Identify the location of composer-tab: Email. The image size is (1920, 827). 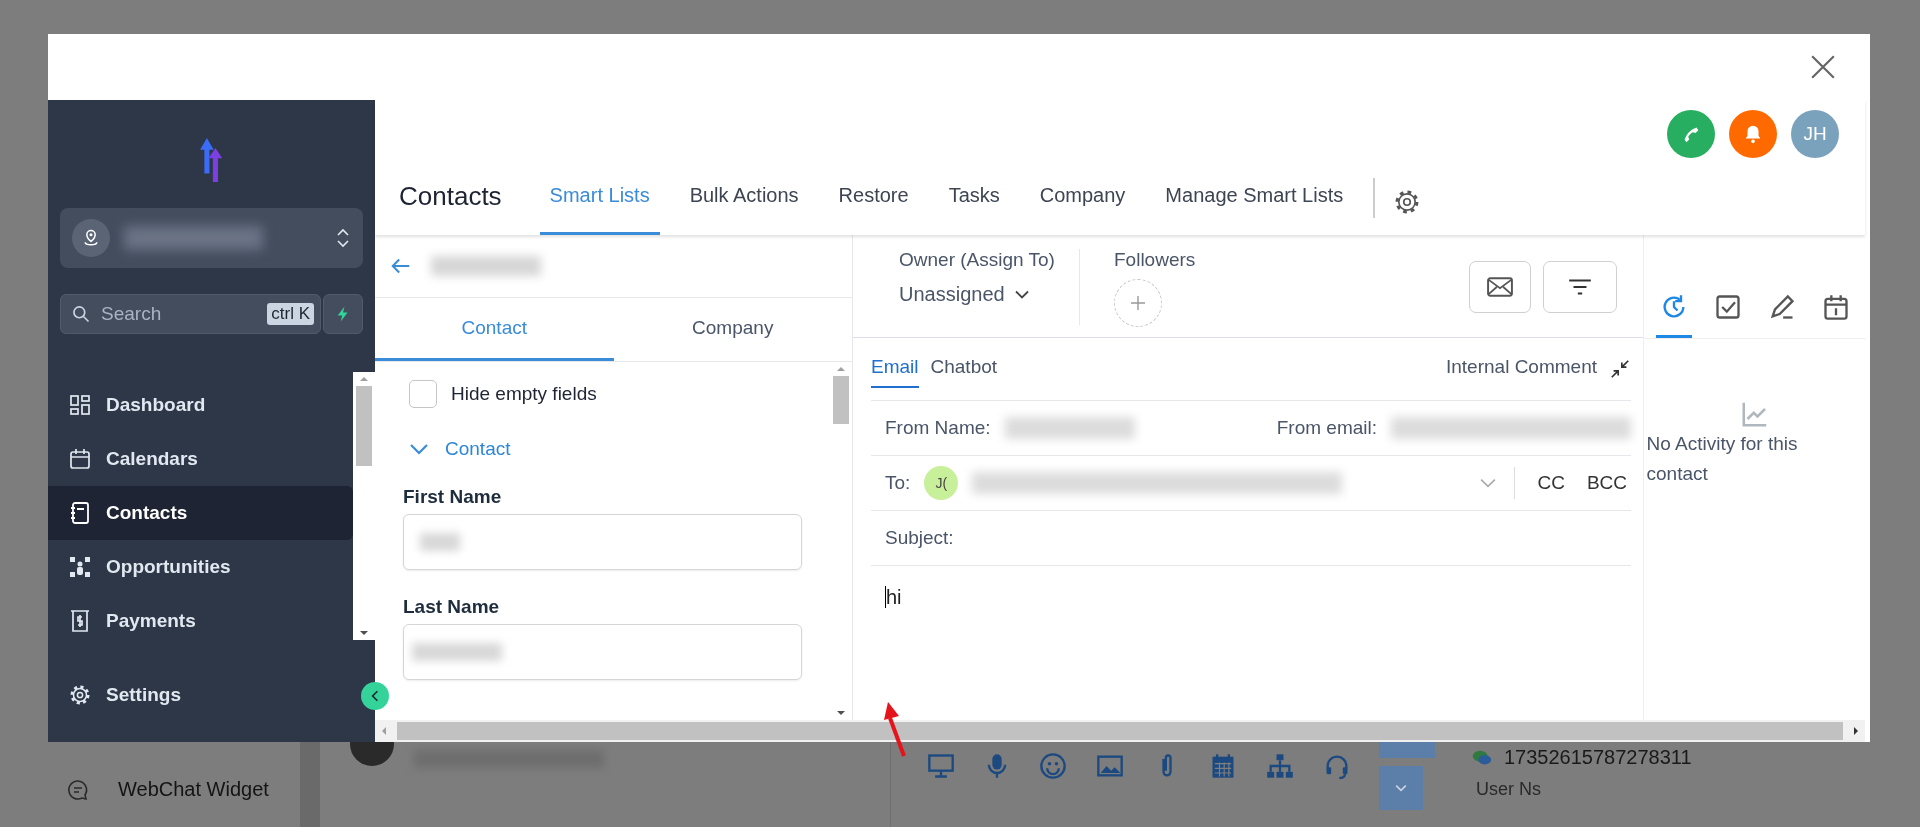
(895, 369).